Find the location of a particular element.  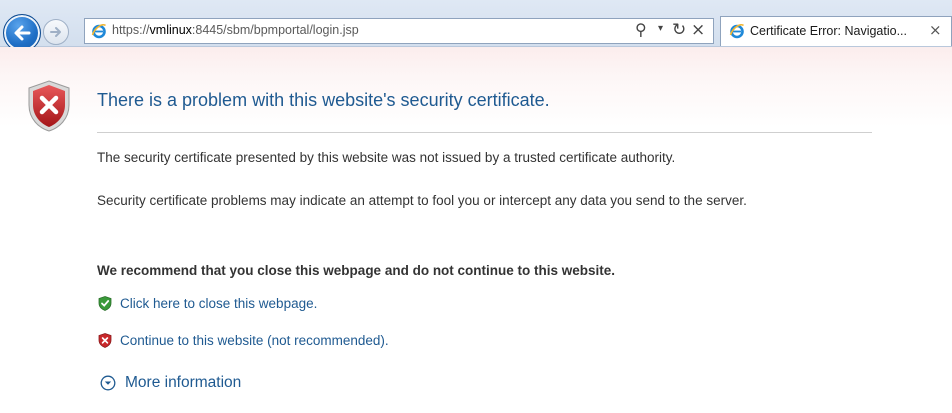

close-webpage-link: Click here to close this webpage. is located at coordinates (207, 303).